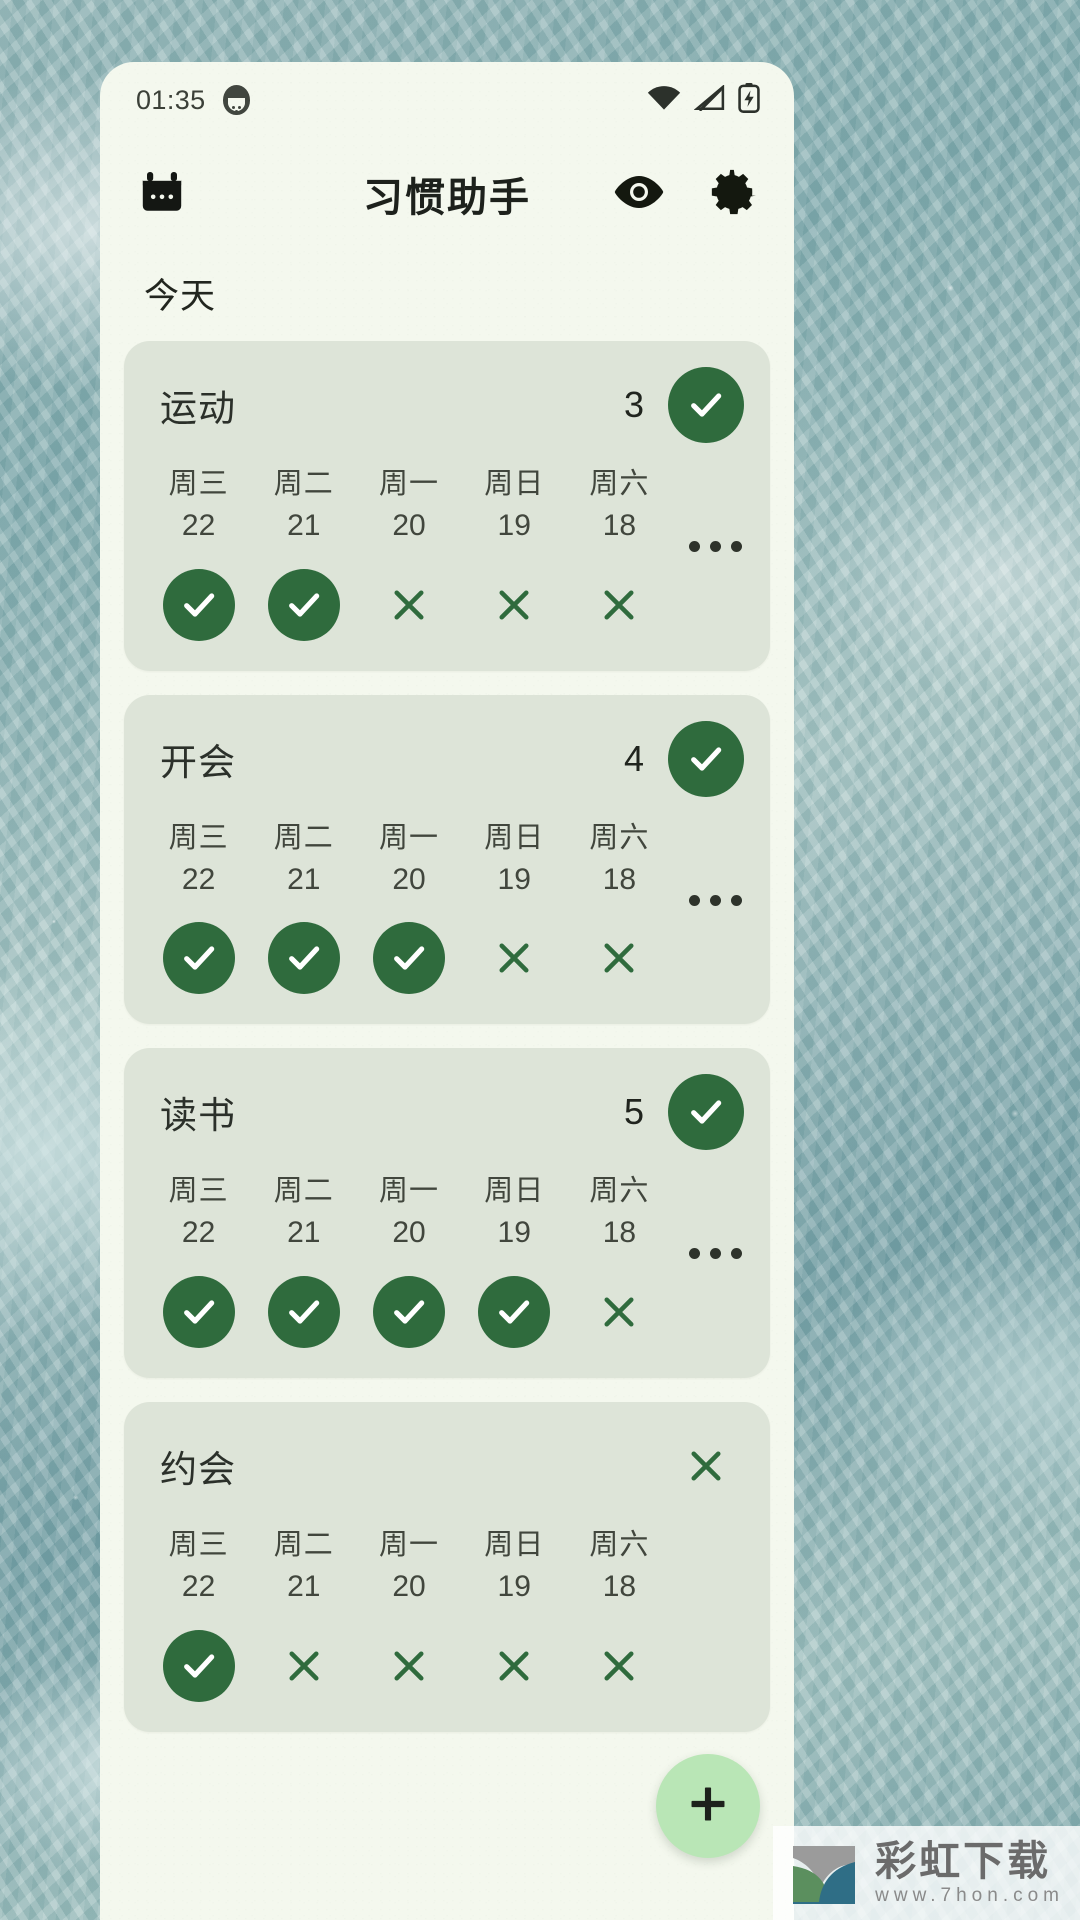 This screenshot has height=1920, width=1080. I want to click on gear-icon, so click(732, 194).